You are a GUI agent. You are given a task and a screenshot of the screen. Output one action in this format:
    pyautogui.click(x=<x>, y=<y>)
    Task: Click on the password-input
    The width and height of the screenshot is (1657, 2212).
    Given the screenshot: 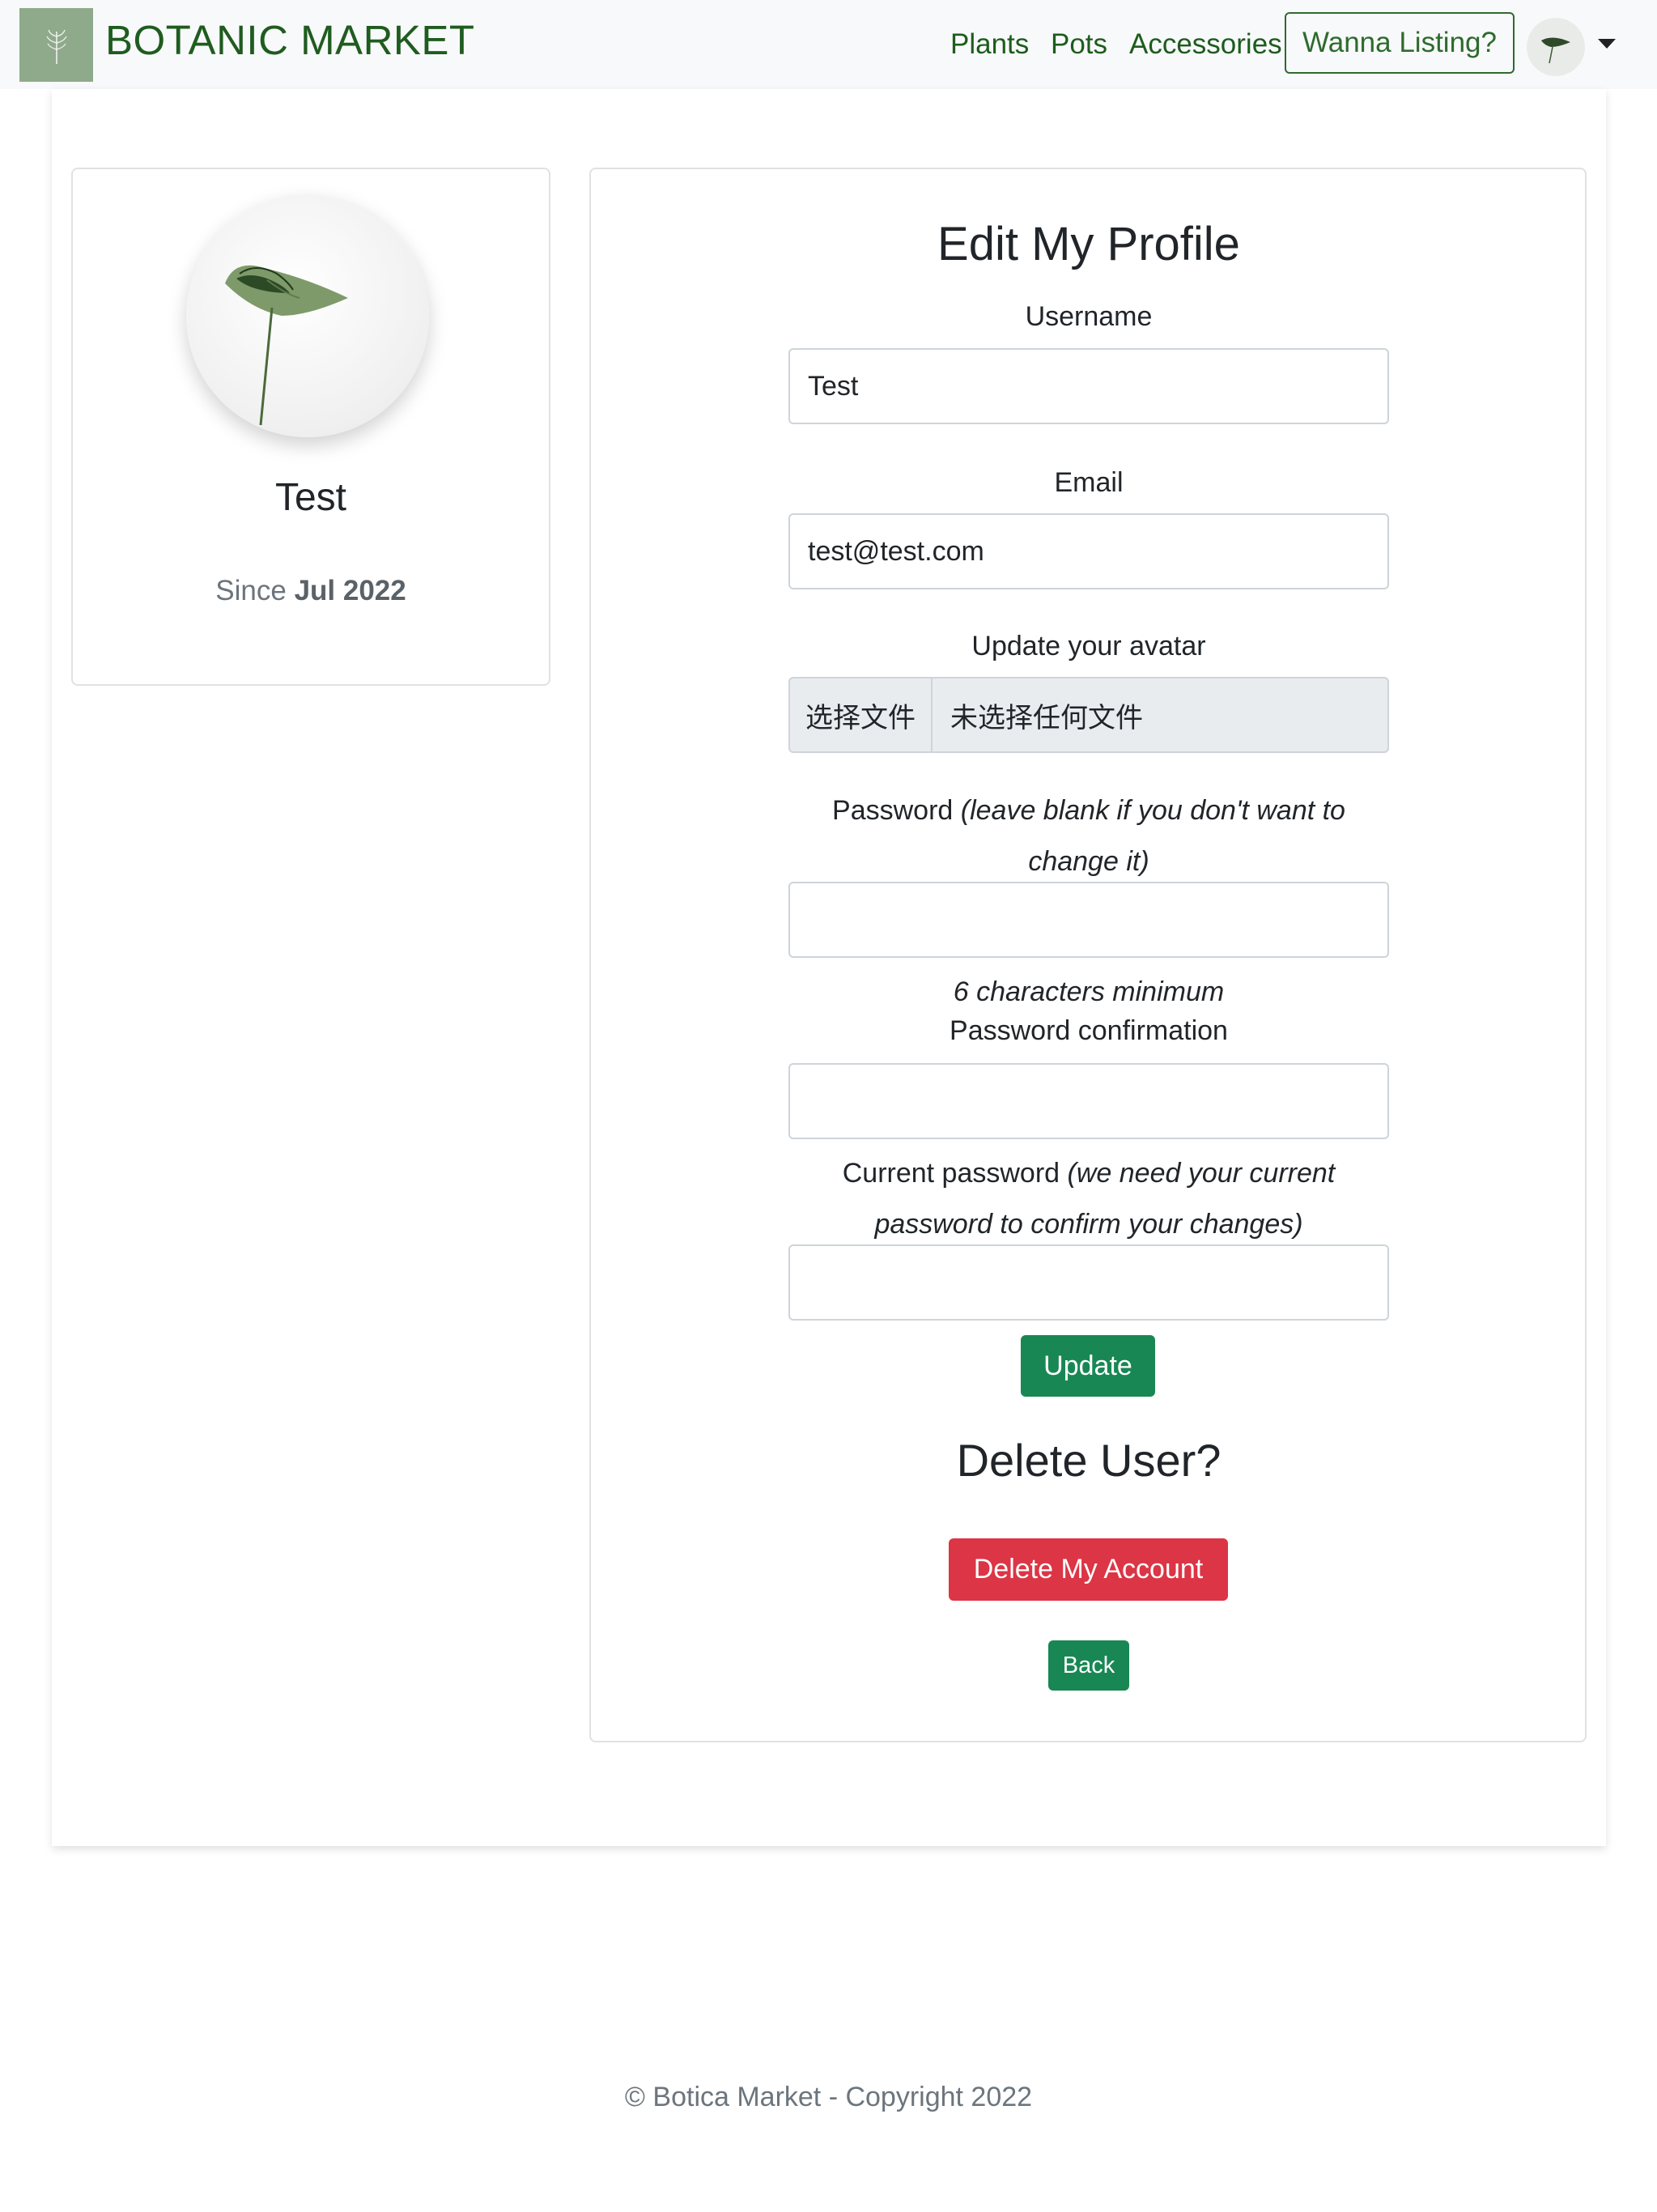 What is the action you would take?
    pyautogui.click(x=1088, y=920)
    